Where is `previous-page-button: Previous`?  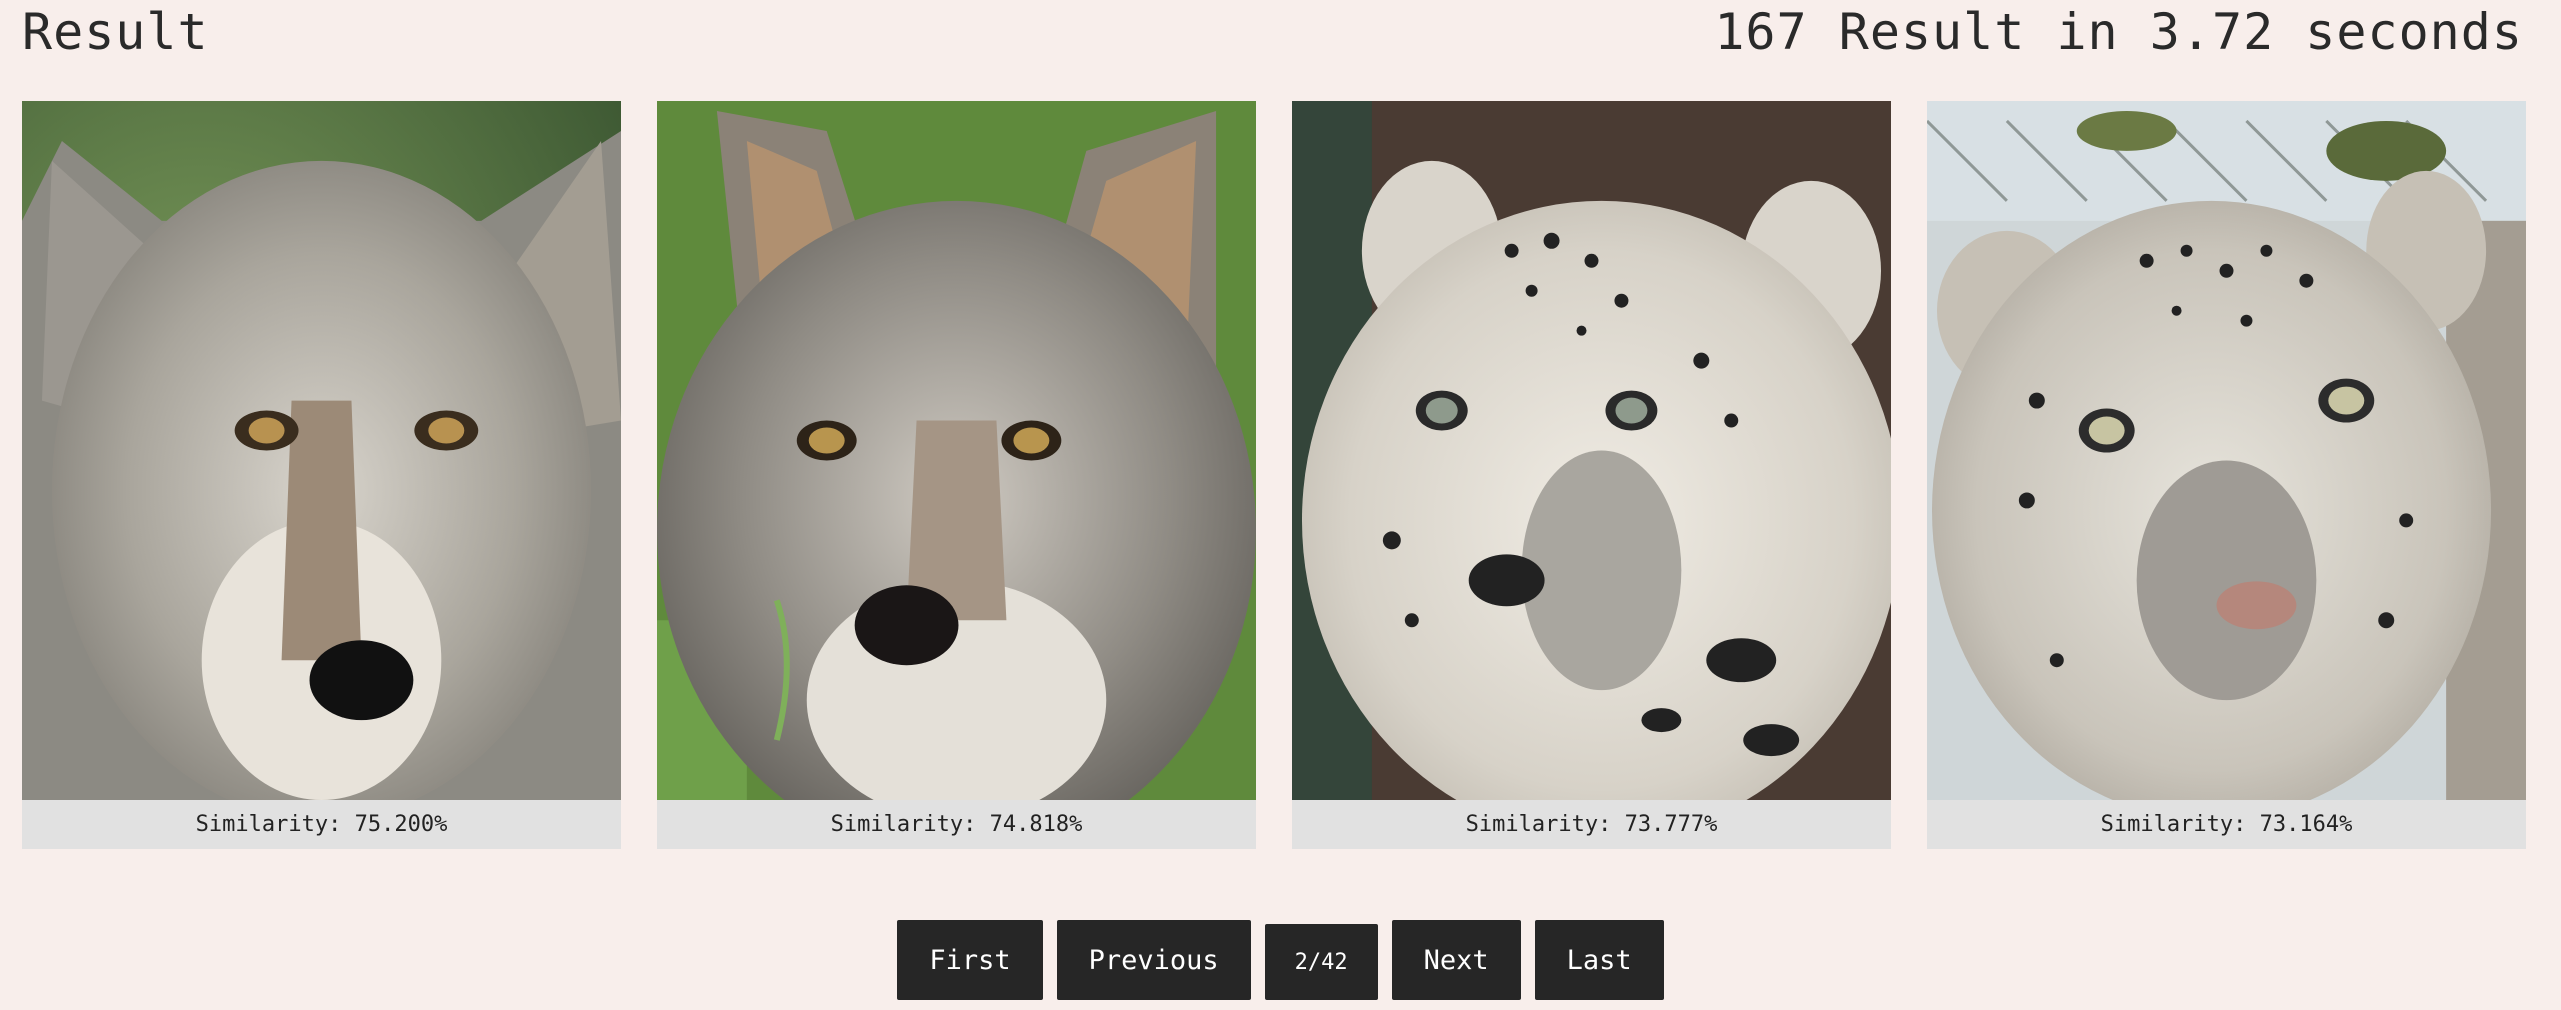
previous-page-button: Previous is located at coordinates (1153, 960).